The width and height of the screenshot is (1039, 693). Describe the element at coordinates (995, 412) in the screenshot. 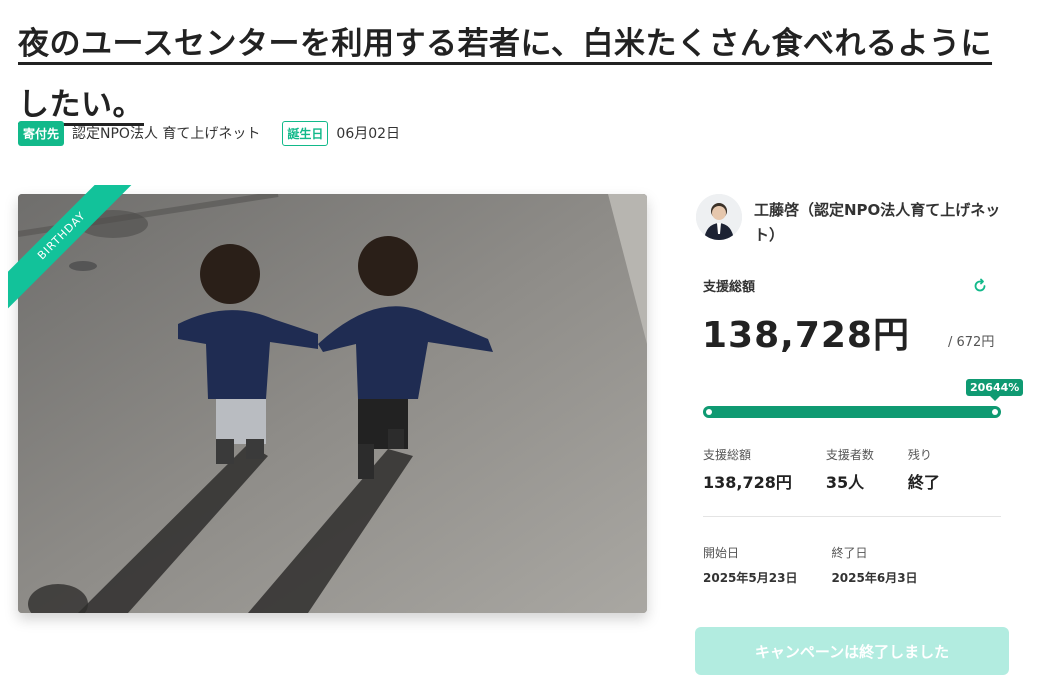

I see `progress-end-dot` at that location.